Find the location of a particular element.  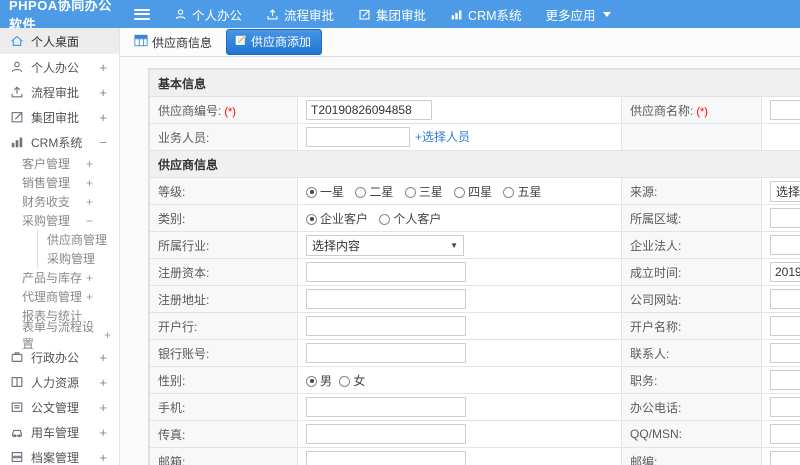

radio-level-5star is located at coordinates (509, 192).